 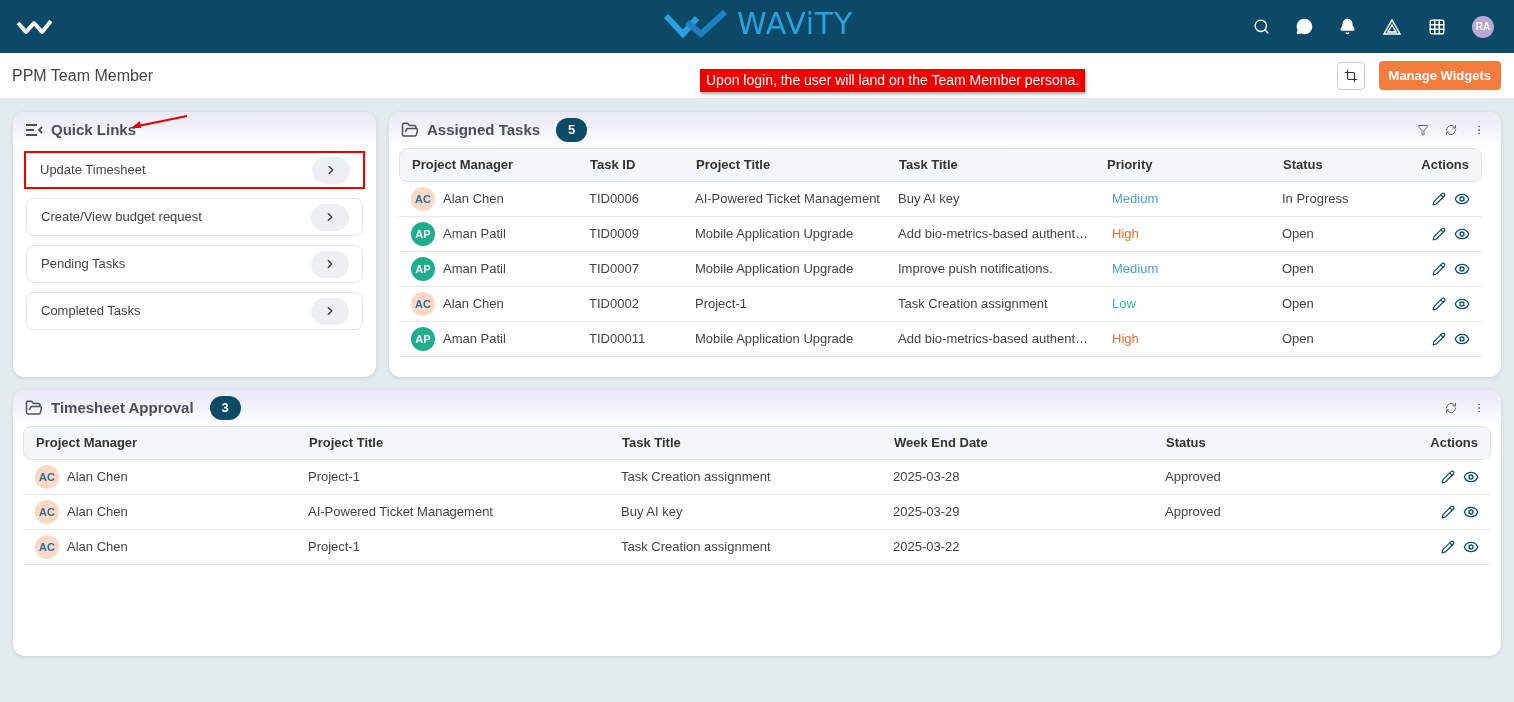 What do you see at coordinates (614, 304) in the screenshot?
I see `table-cell-text: TID0002` at bounding box center [614, 304].